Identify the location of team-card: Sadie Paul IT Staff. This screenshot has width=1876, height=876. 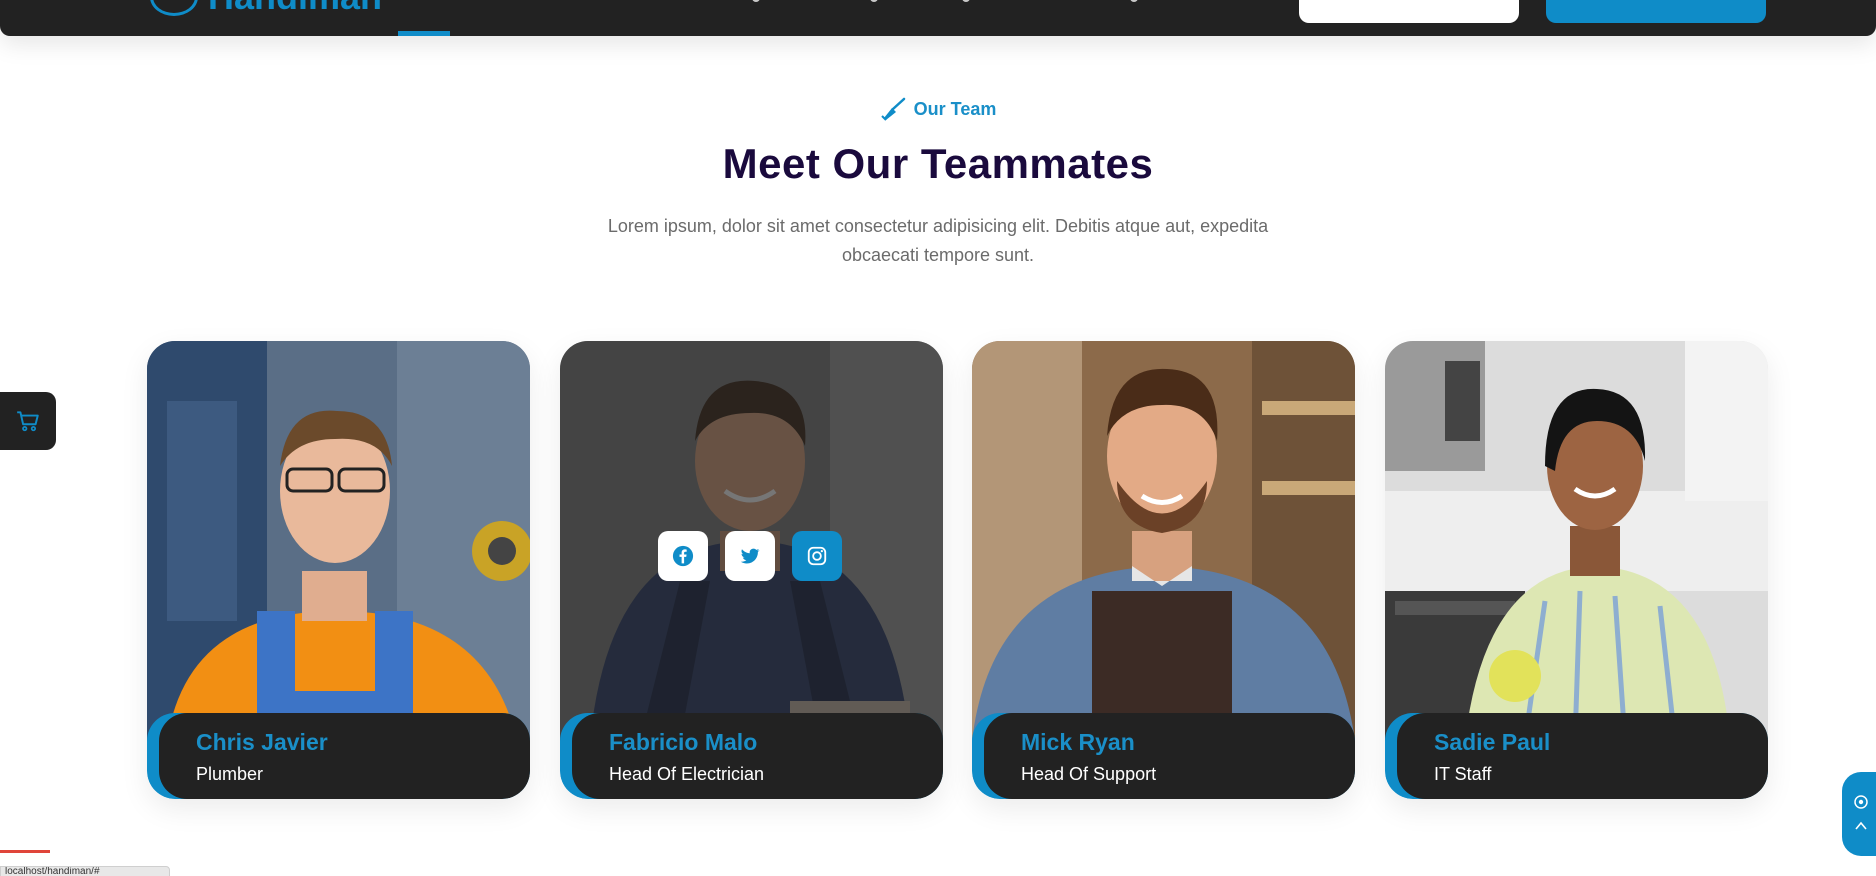
(1576, 570).